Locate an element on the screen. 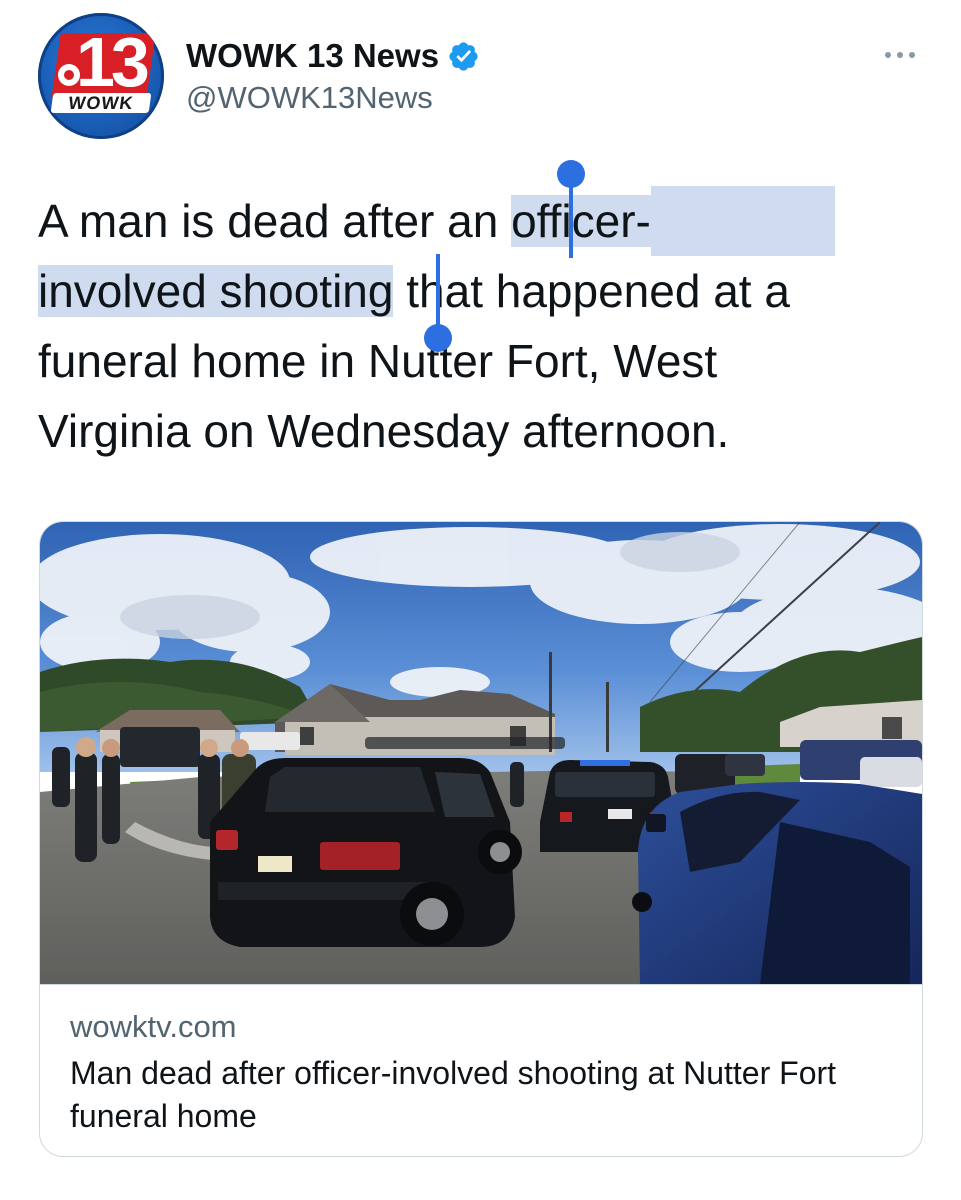  tweet-text-line: Virginia on Wednesday afternoon. is located at coordinates (384, 431).